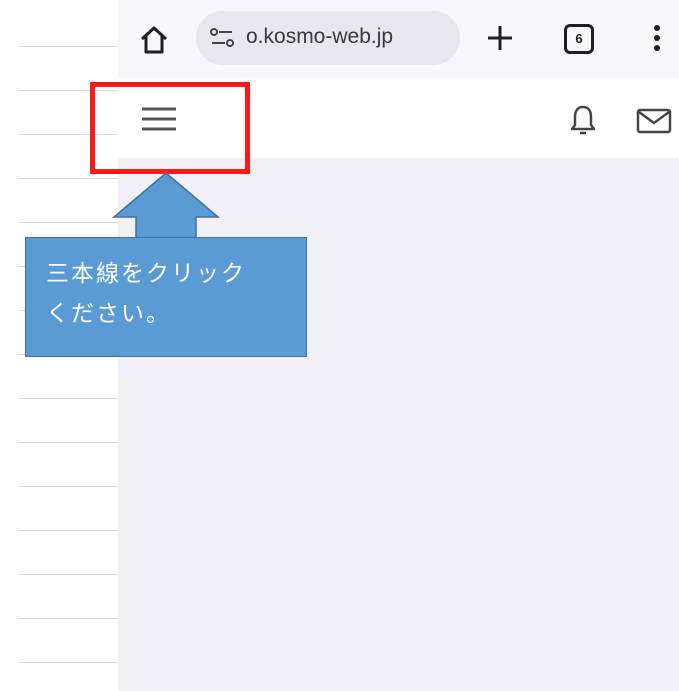 This screenshot has height=691, width=679. Describe the element at coordinates (146, 274) in the screenshot. I see `instruction-line-1: 三本線をクリック` at that location.